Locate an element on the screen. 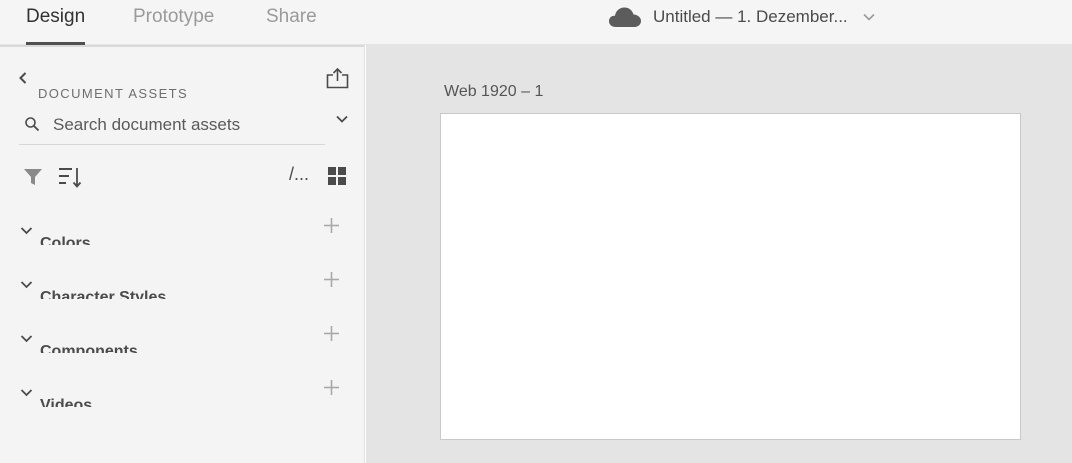  panel-title: DOCUMENT ASSETS is located at coordinates (113, 92).